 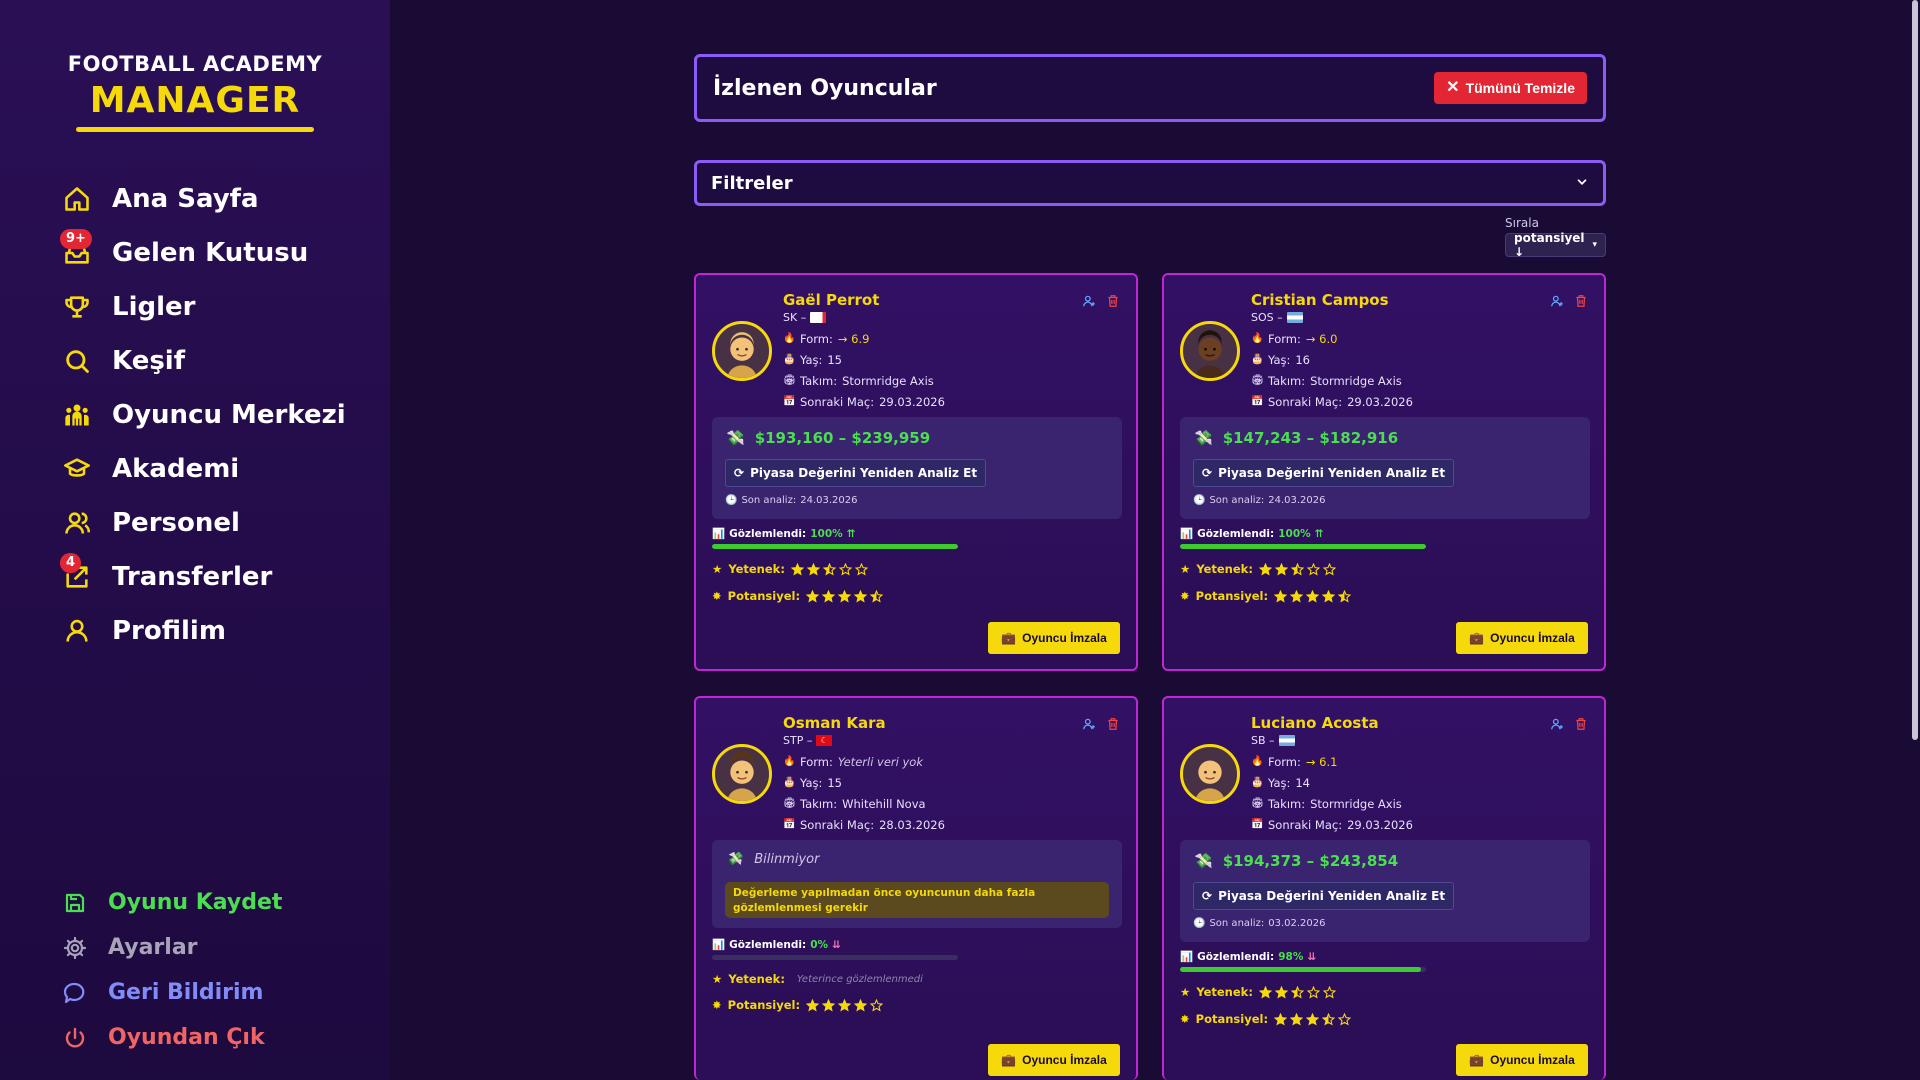 I want to click on observed-value: 98%, so click(x=1291, y=956).